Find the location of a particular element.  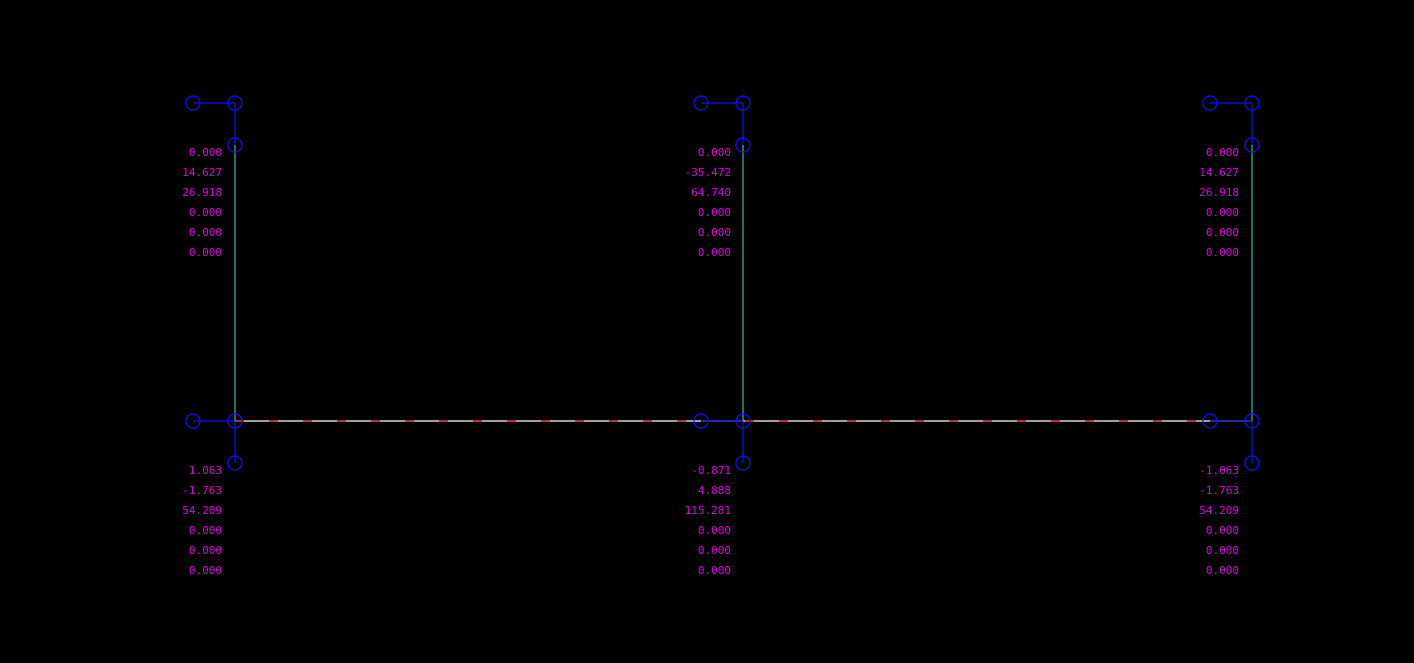

value-label: -35.472 is located at coordinates (708, 172).